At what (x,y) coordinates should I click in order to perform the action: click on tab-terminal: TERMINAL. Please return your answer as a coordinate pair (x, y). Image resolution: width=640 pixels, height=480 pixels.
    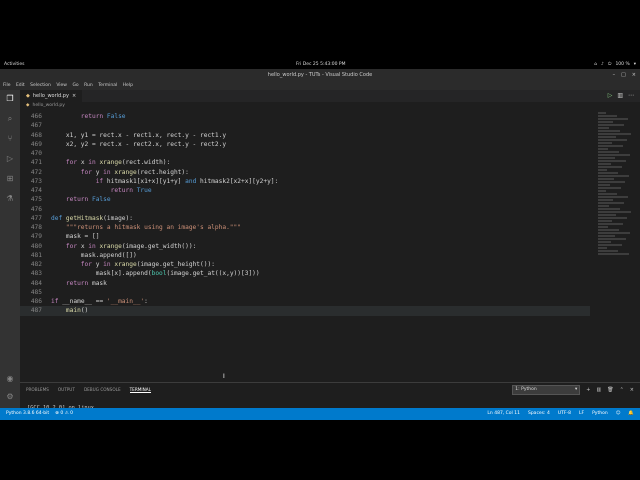
    Looking at the image, I should click on (140, 390).